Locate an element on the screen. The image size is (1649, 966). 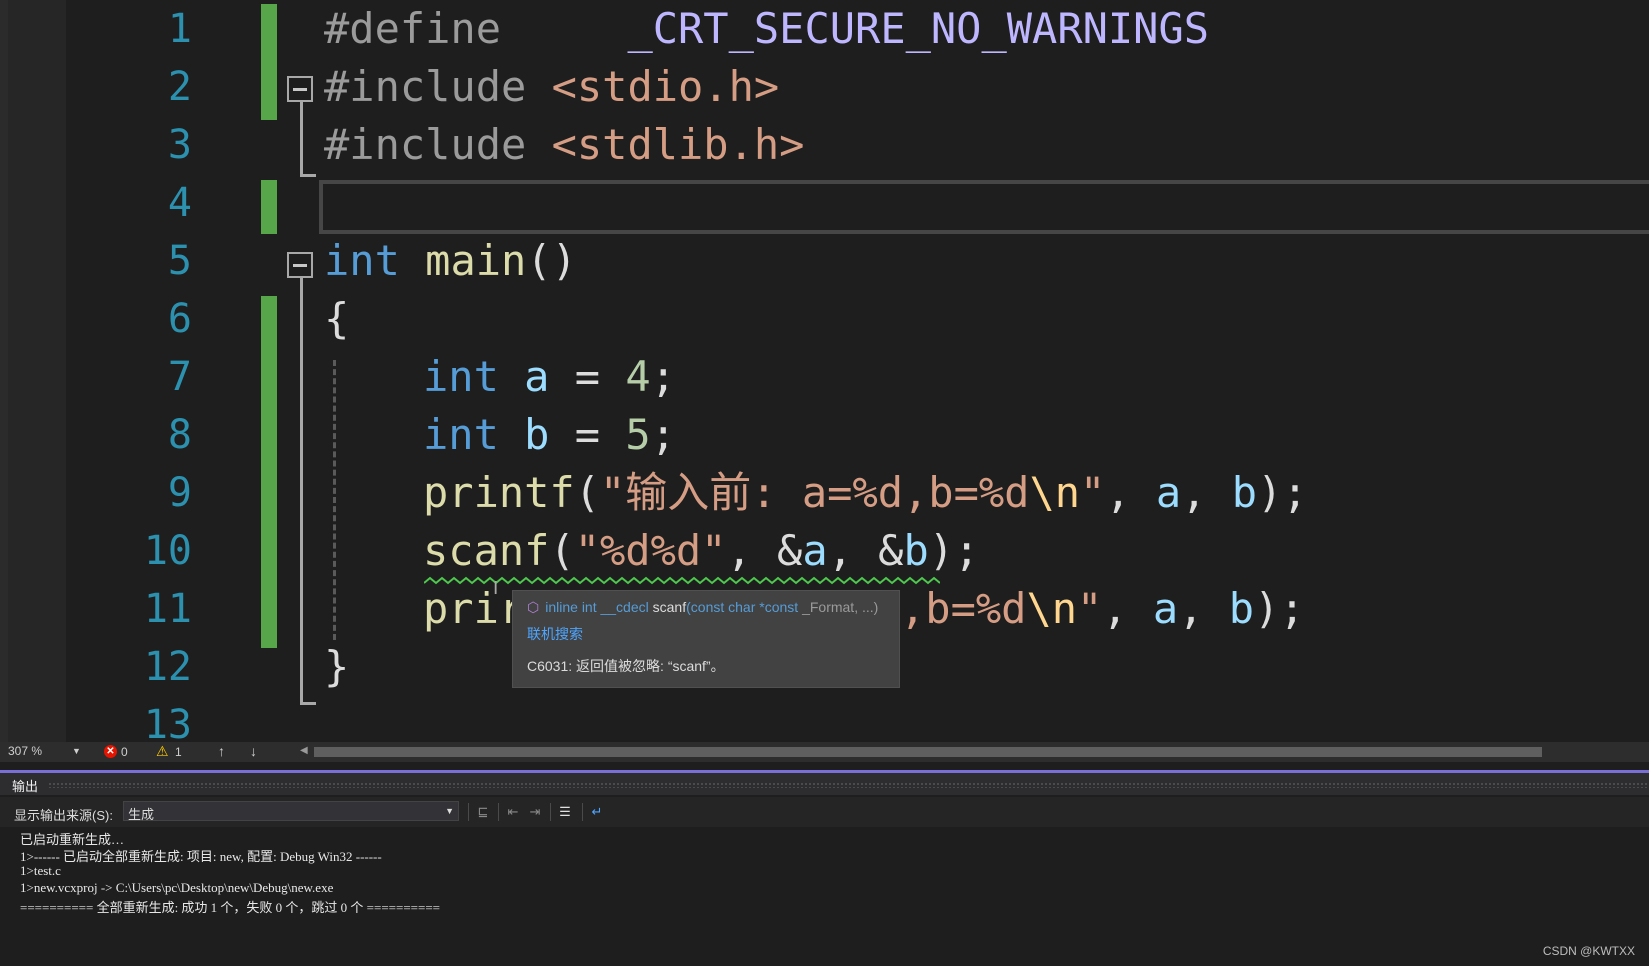
code-line-5: int main() is located at coordinates (450, 261).